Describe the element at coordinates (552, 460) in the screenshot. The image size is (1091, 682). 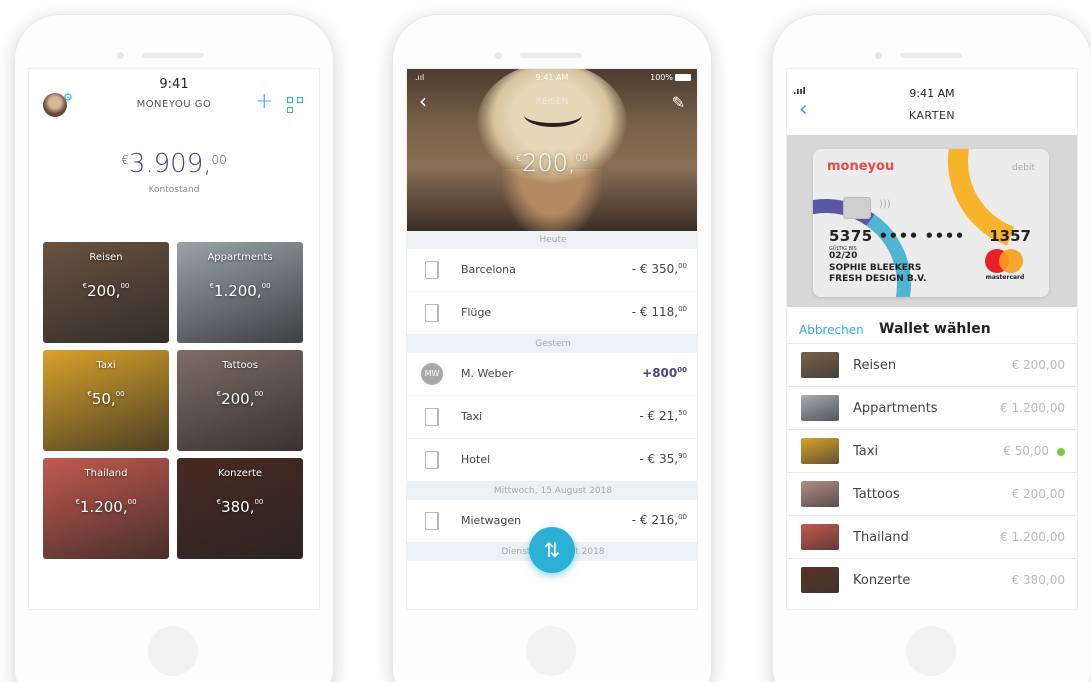
I see `transaction-row: Hotel - € 35,90` at that location.